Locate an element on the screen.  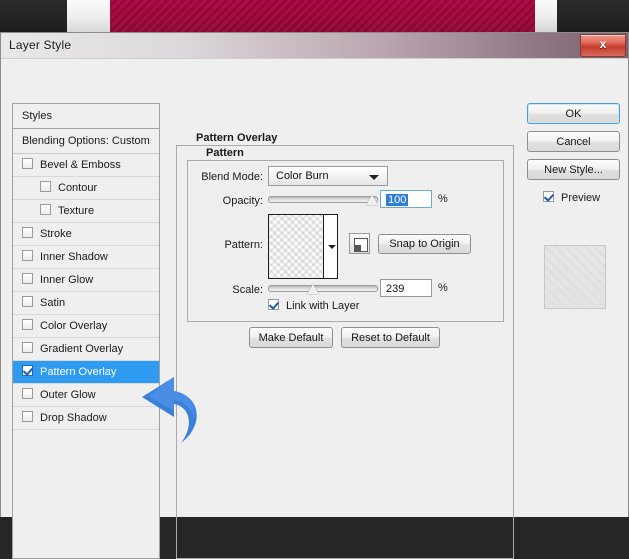
sidebar-item-contour: Contour is located at coordinates (86, 188).